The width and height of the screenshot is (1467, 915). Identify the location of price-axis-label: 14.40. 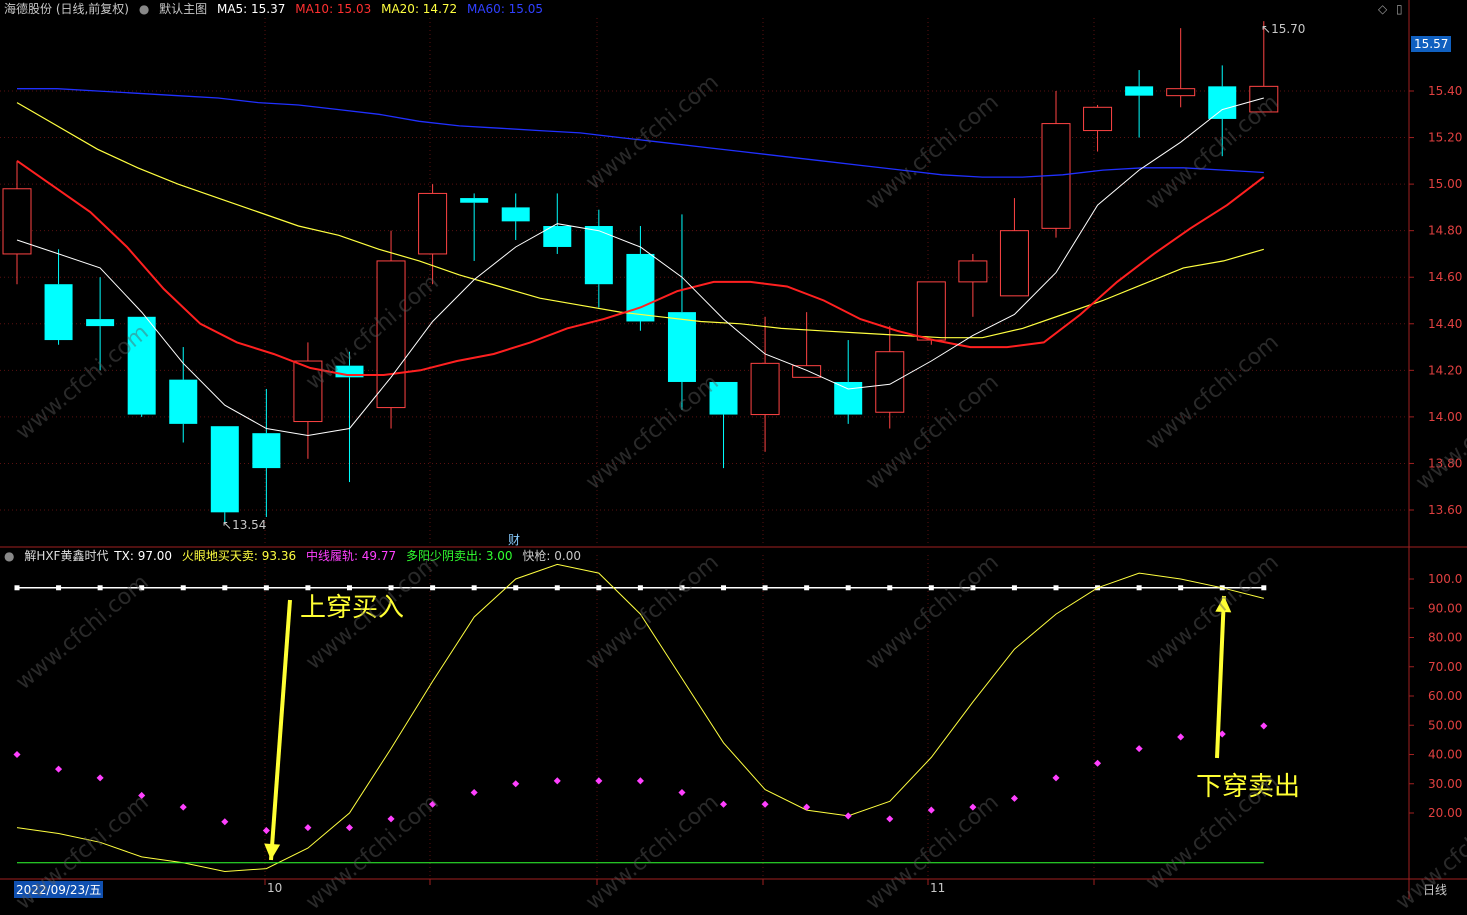
(1445, 324).